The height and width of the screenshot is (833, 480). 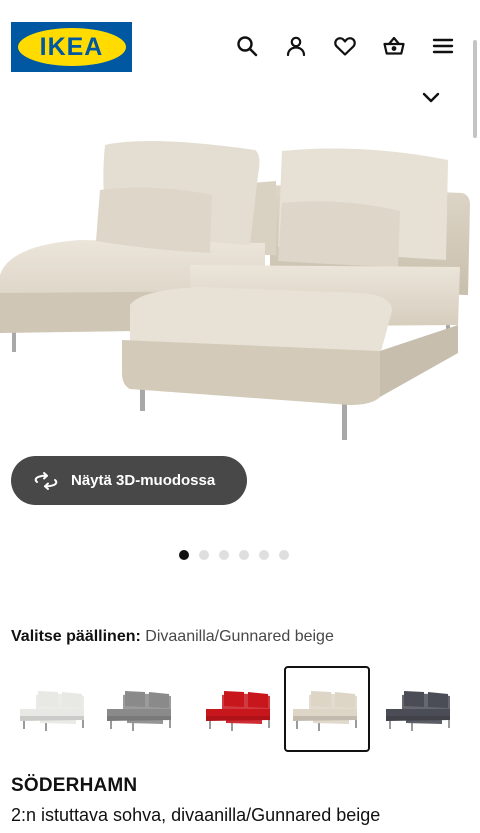 I want to click on product-name: SÖDERHAMN, so click(x=74, y=785).